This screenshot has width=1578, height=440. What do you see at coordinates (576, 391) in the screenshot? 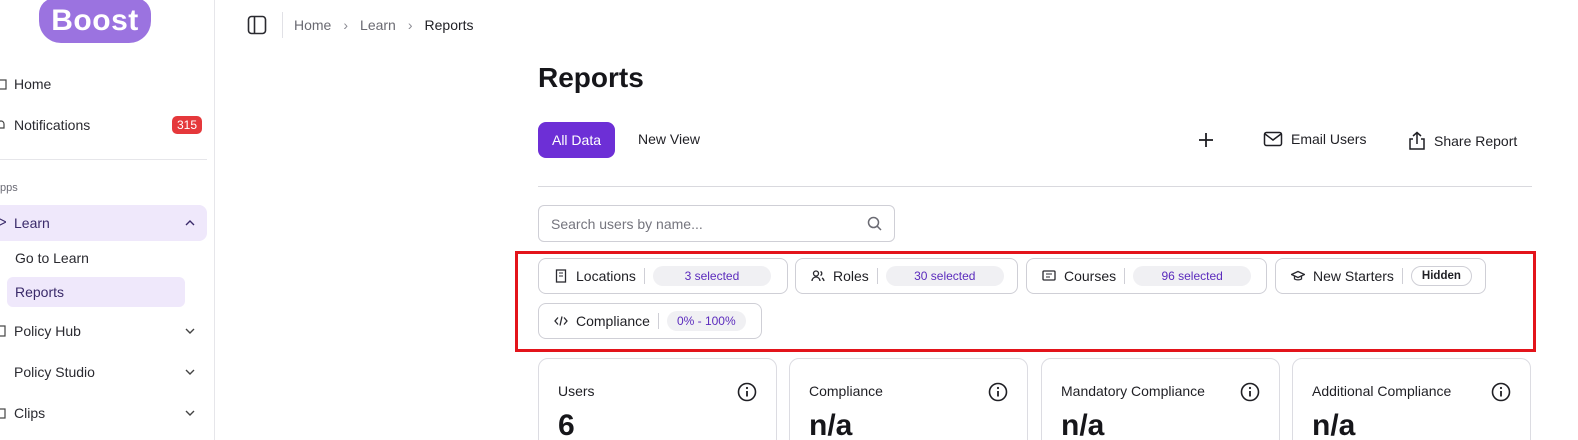
I see `stat-card-label: Users` at bounding box center [576, 391].